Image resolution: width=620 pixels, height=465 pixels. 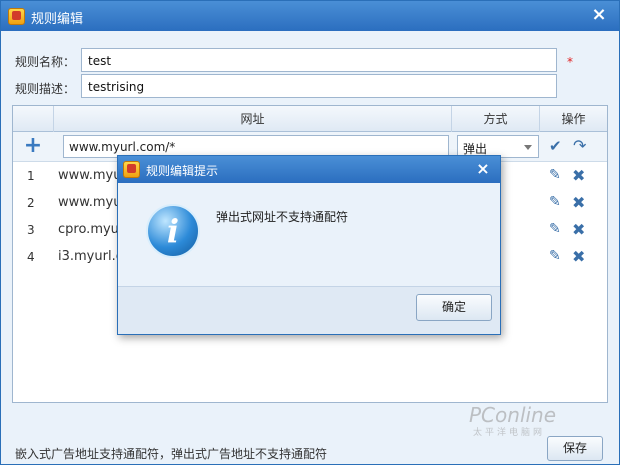 I want to click on row-number: 2, so click(x=31, y=203).